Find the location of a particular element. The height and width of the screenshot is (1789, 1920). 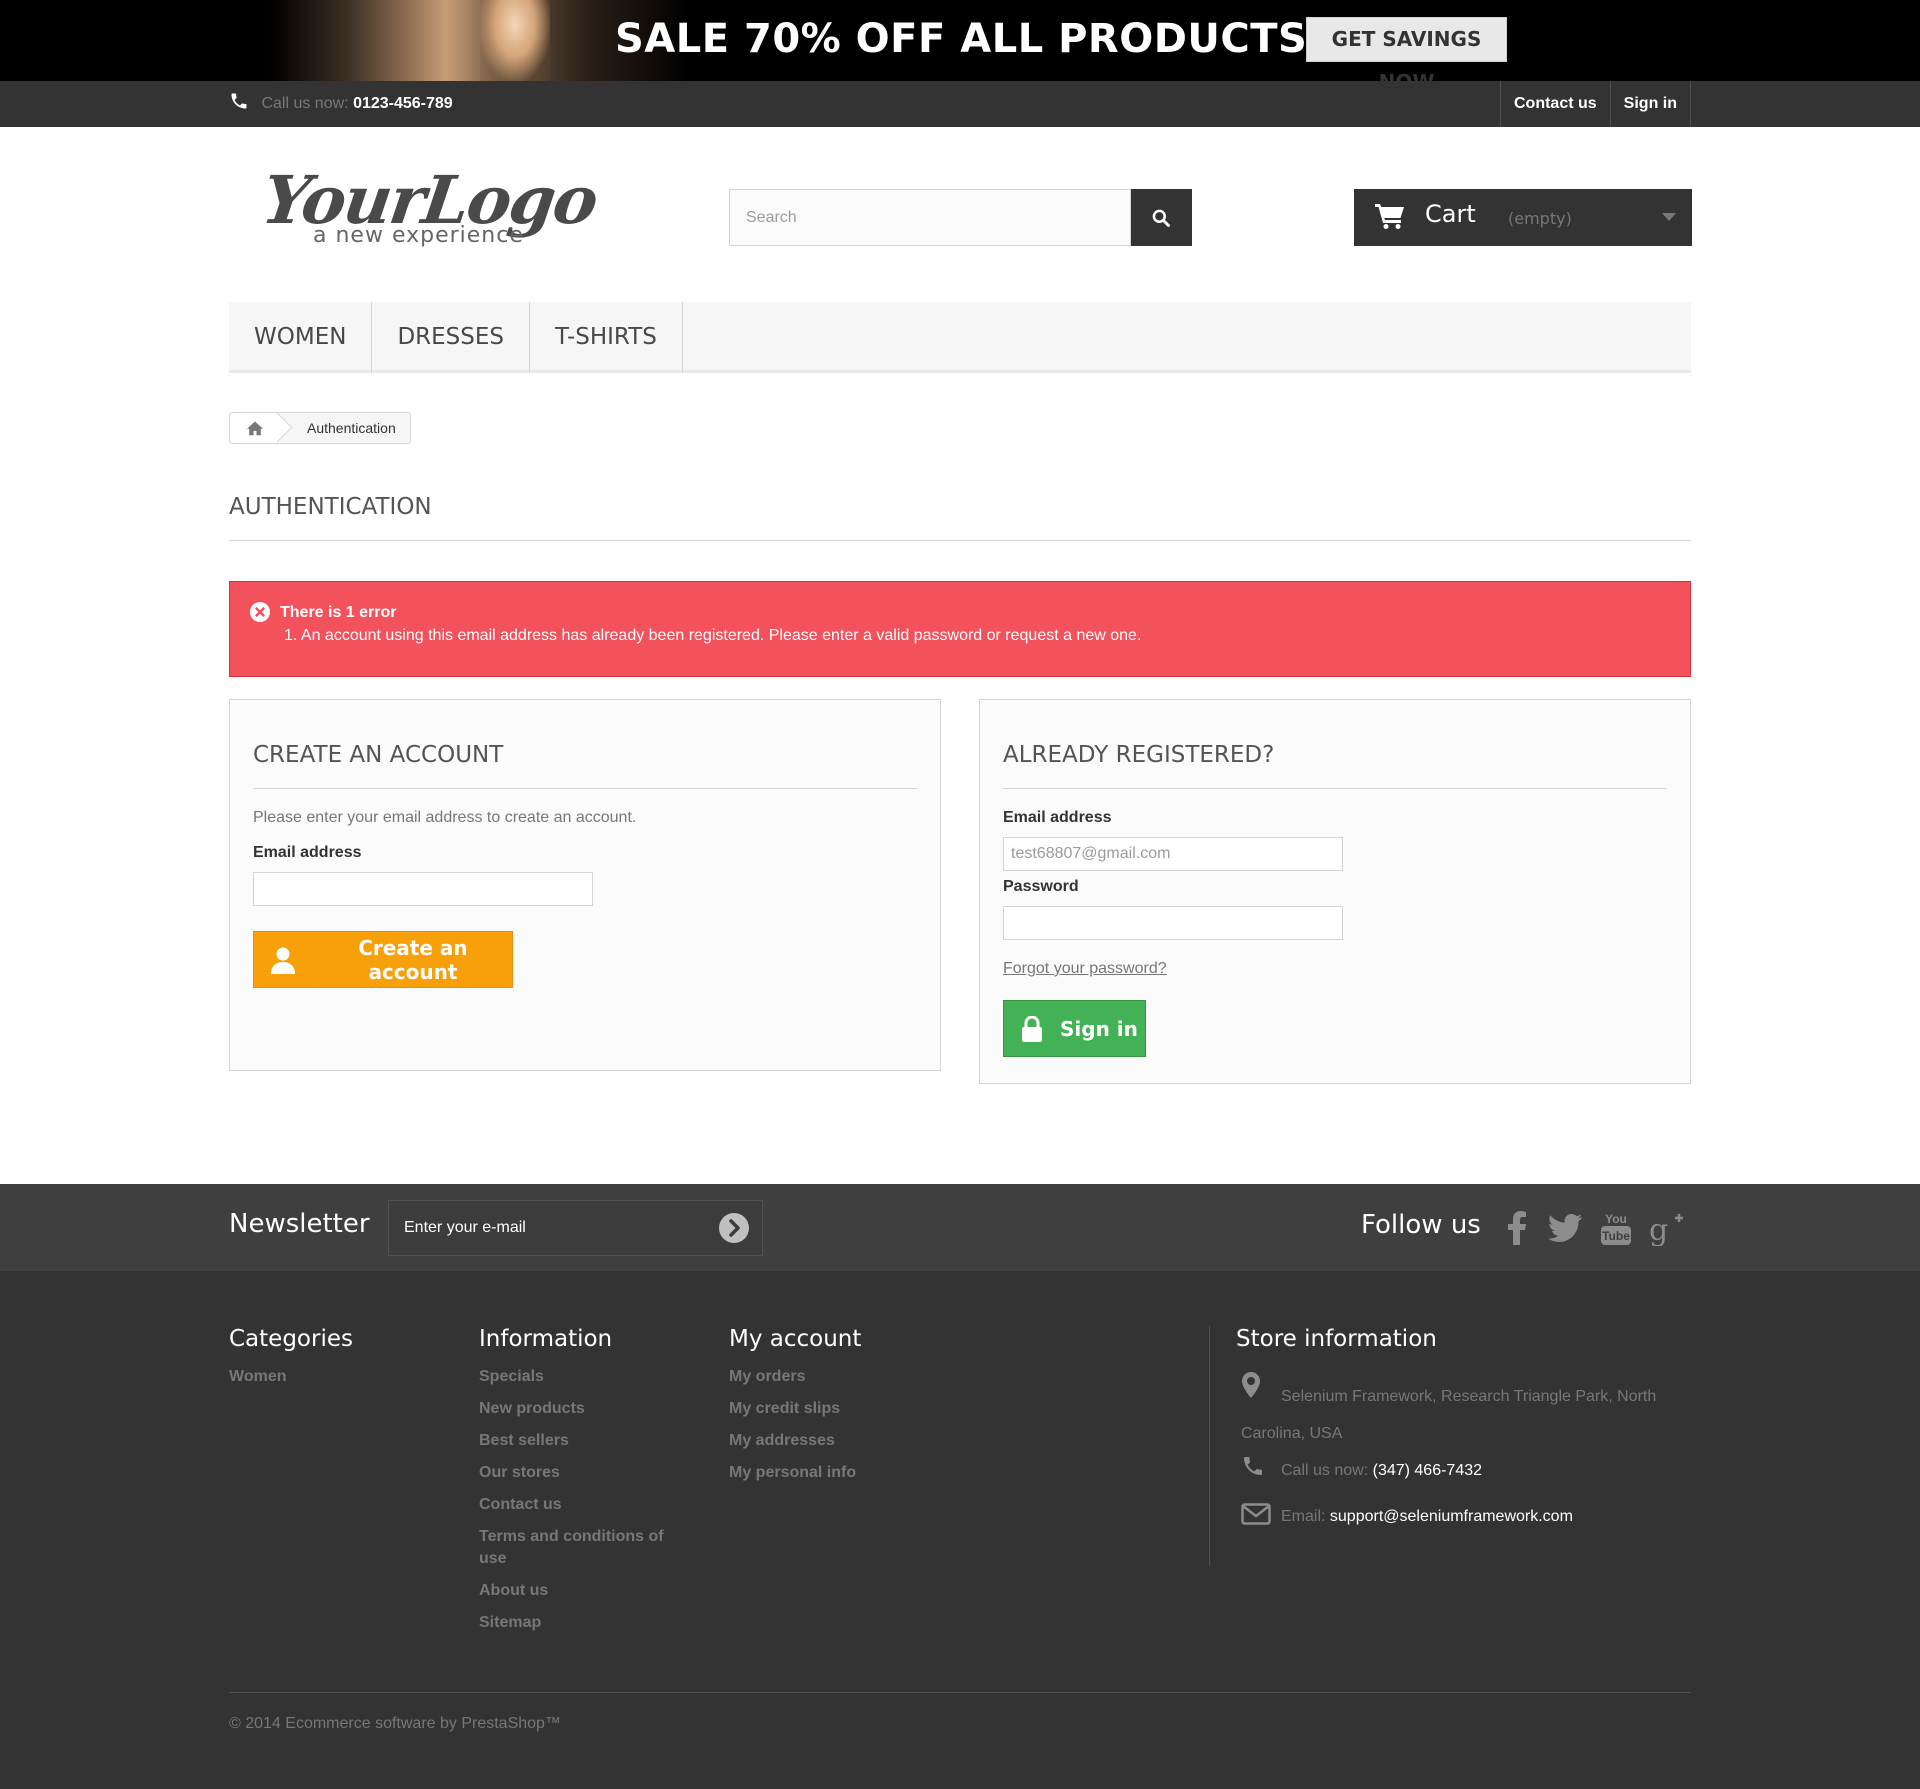

lock-icon is located at coordinates (1032, 1028).